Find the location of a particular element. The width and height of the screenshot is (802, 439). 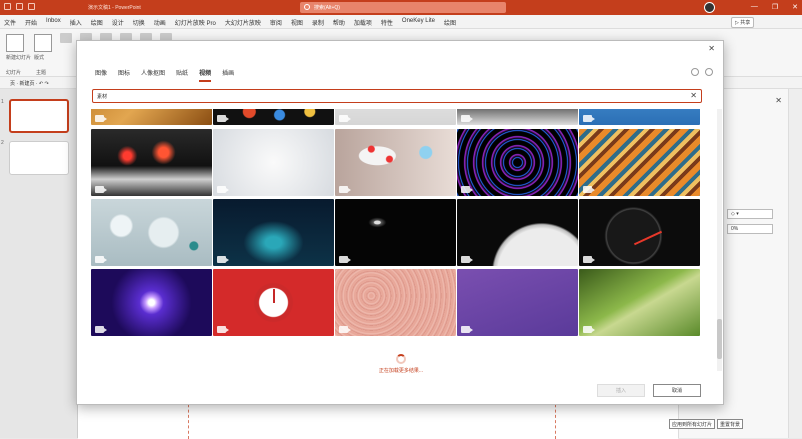

ribbon-tab: 大幻灯片放映 is located at coordinates (243, 22).